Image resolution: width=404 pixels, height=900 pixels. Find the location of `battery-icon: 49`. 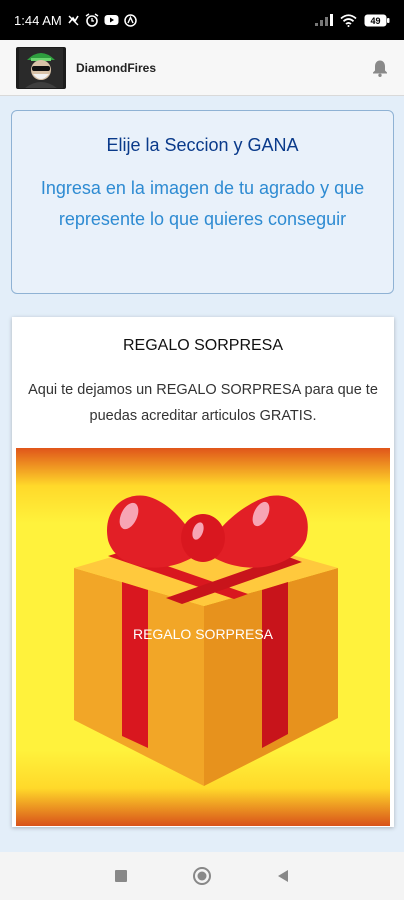

battery-icon: 49 is located at coordinates (377, 20).